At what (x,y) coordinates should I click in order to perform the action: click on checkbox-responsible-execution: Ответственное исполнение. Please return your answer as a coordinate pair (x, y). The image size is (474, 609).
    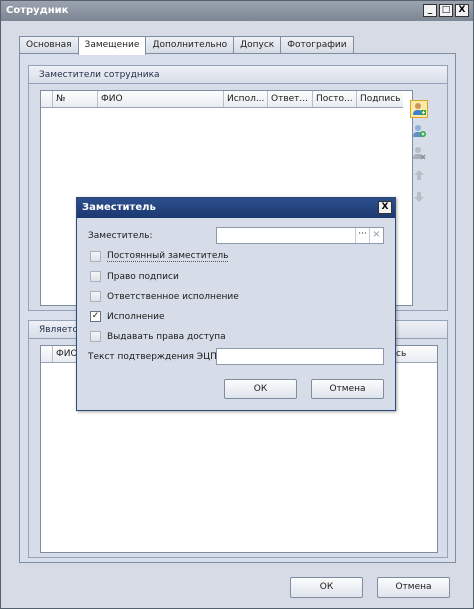
    Looking at the image, I should click on (164, 296).